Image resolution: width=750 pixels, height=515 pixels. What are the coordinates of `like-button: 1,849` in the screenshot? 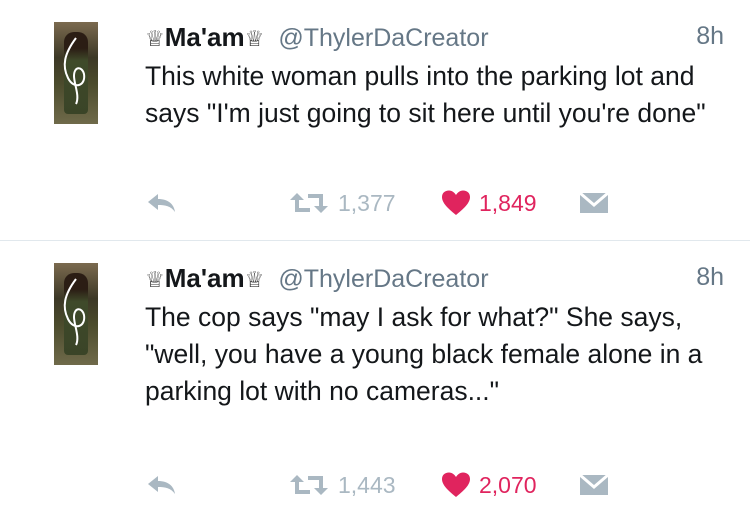 It's located at (489, 203).